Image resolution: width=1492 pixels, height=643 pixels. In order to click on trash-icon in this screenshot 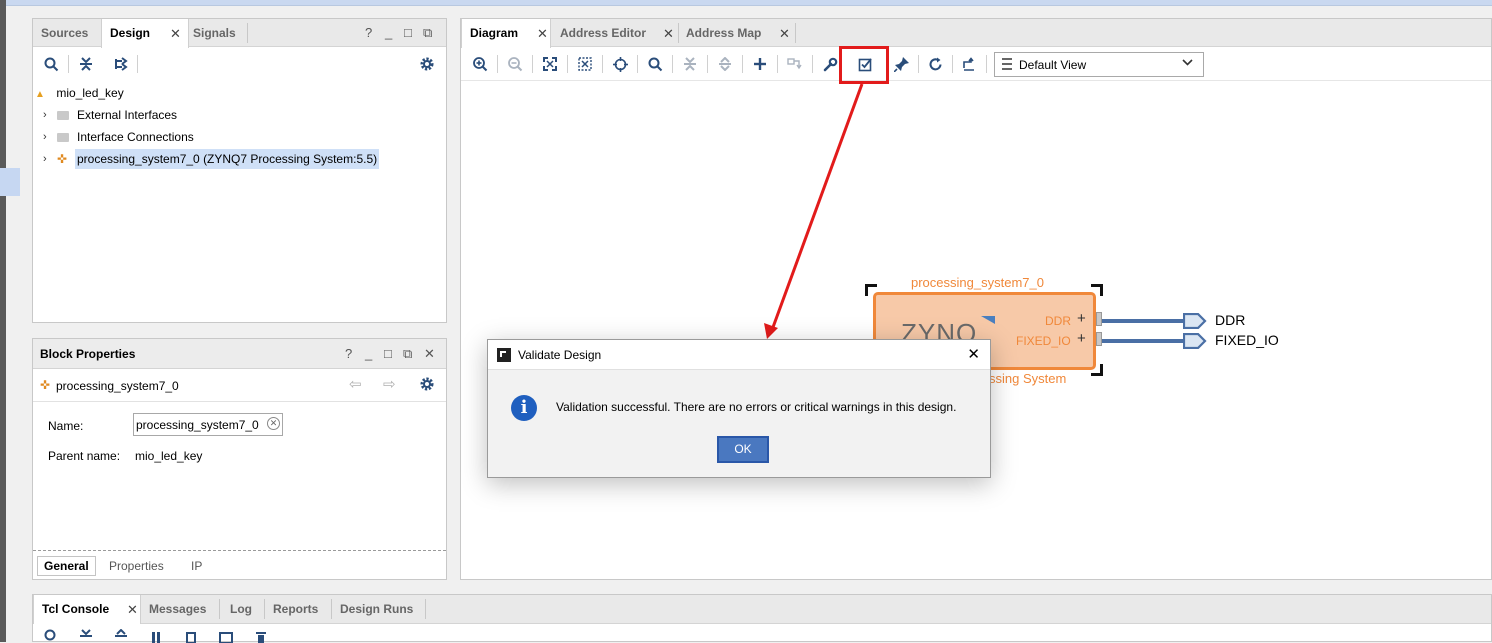, I will do `click(261, 636)`.